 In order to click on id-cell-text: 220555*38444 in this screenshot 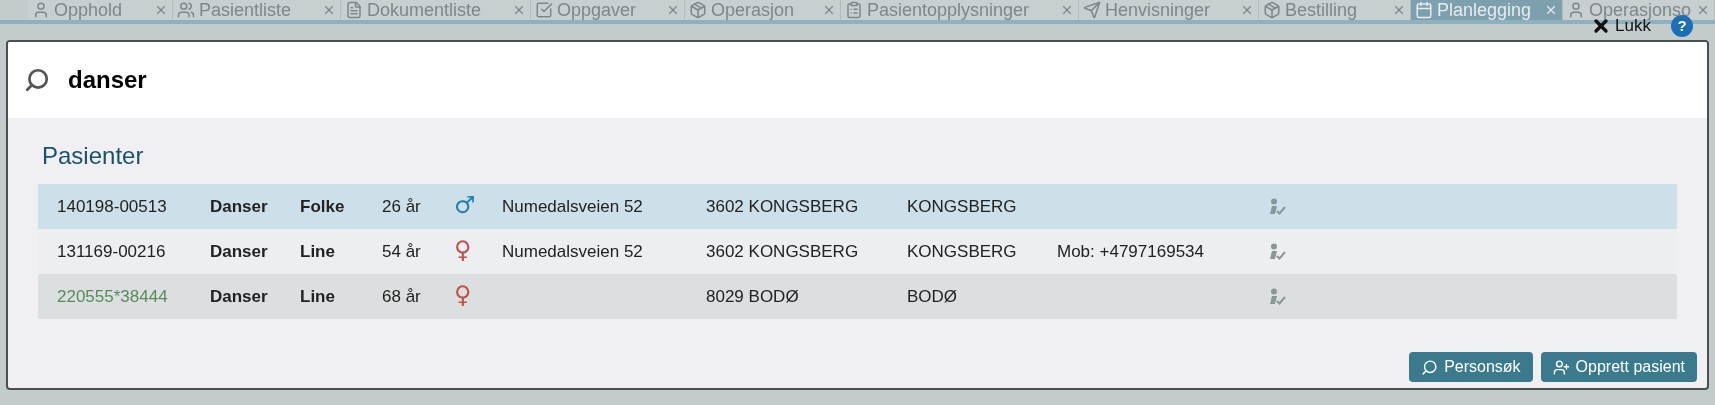, I will do `click(113, 296)`.